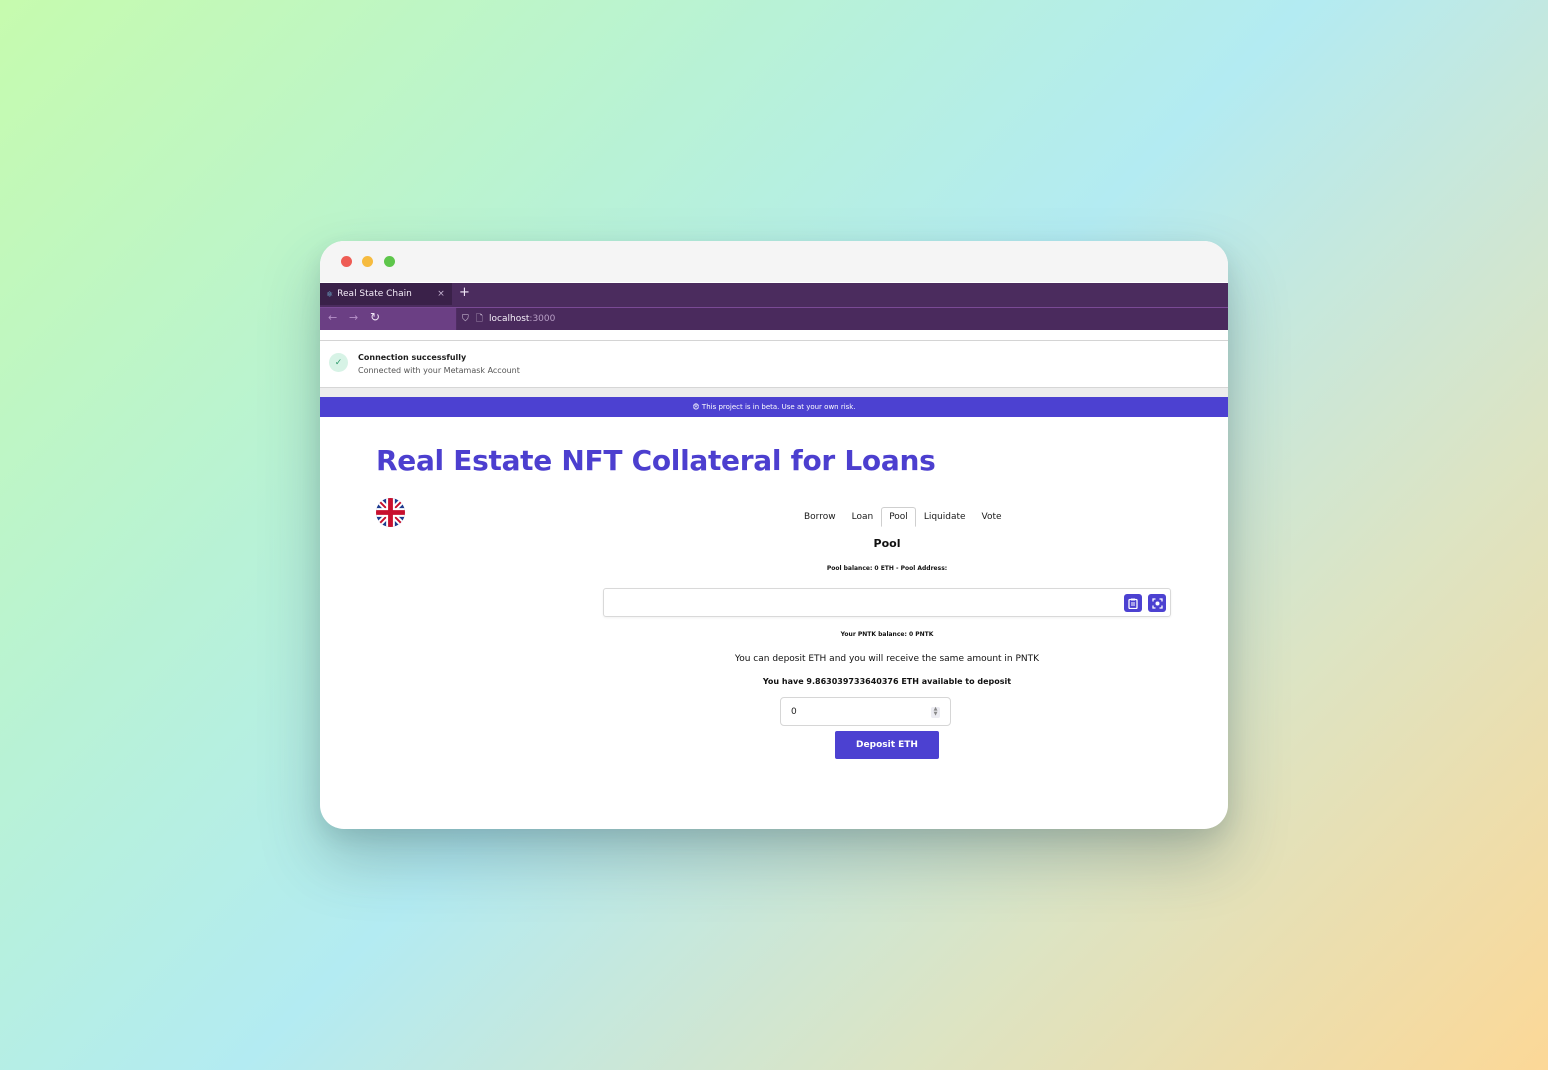 The width and height of the screenshot is (1548, 1070). What do you see at coordinates (887, 745) in the screenshot?
I see `deposit-eth-button: Deposit ETH` at bounding box center [887, 745].